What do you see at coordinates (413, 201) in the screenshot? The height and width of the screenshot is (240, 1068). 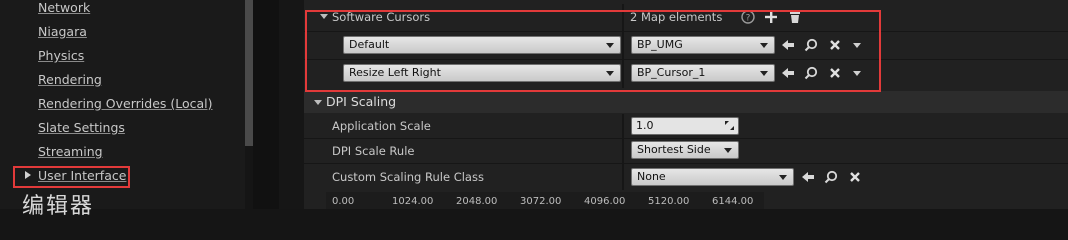 I see `ruler-tick-label: 1024.00` at bounding box center [413, 201].